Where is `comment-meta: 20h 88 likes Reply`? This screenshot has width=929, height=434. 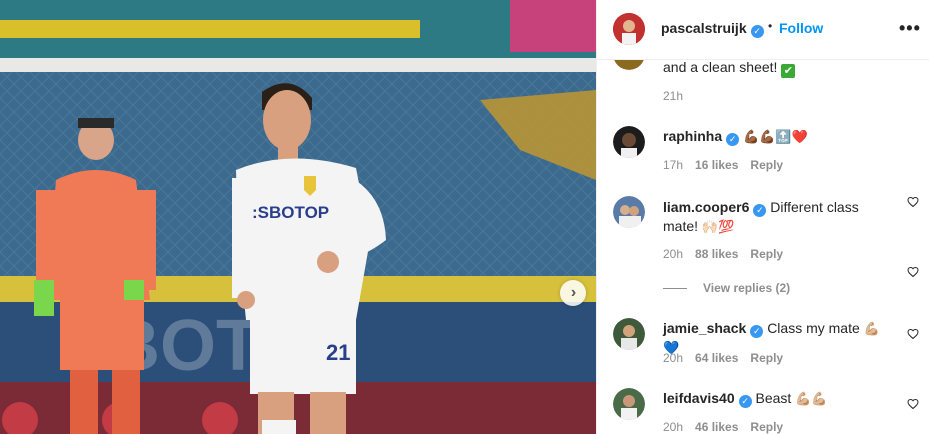
comment-meta: 20h 88 likes Reply is located at coordinates (729, 254).